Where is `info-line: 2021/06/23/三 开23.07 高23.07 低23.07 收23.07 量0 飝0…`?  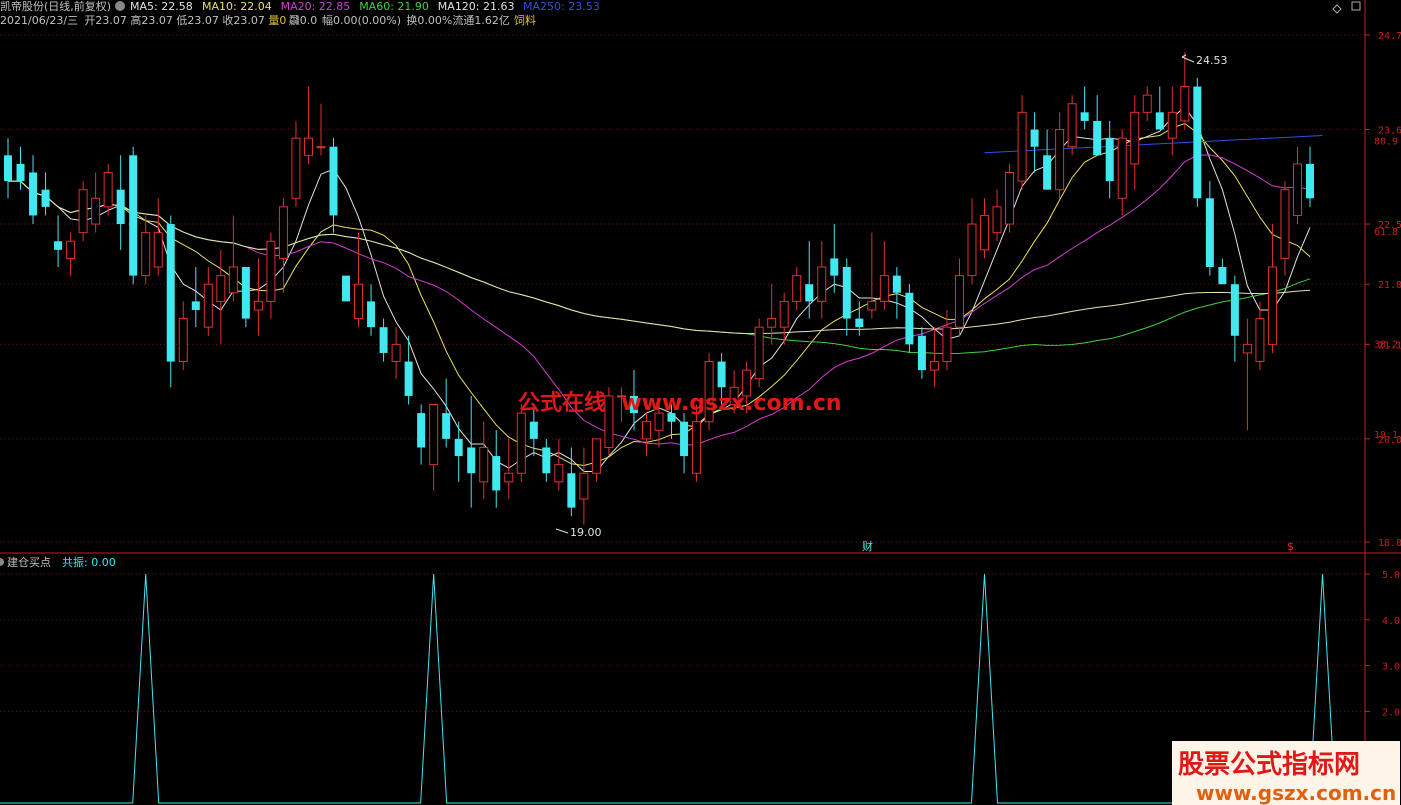 info-line: 2021/06/23/三 开23.07 高23.07 低23.07 收23.07 量0 飝0… is located at coordinates (268, 20).